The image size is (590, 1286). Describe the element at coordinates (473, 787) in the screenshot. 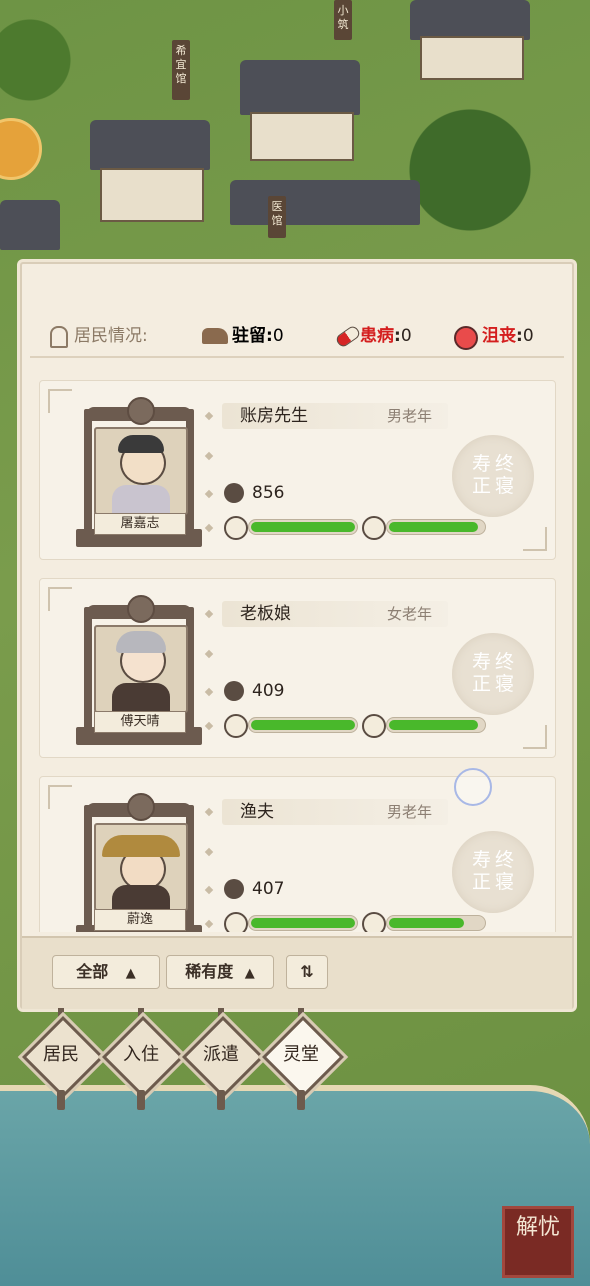

I see `touch-indicator` at that location.